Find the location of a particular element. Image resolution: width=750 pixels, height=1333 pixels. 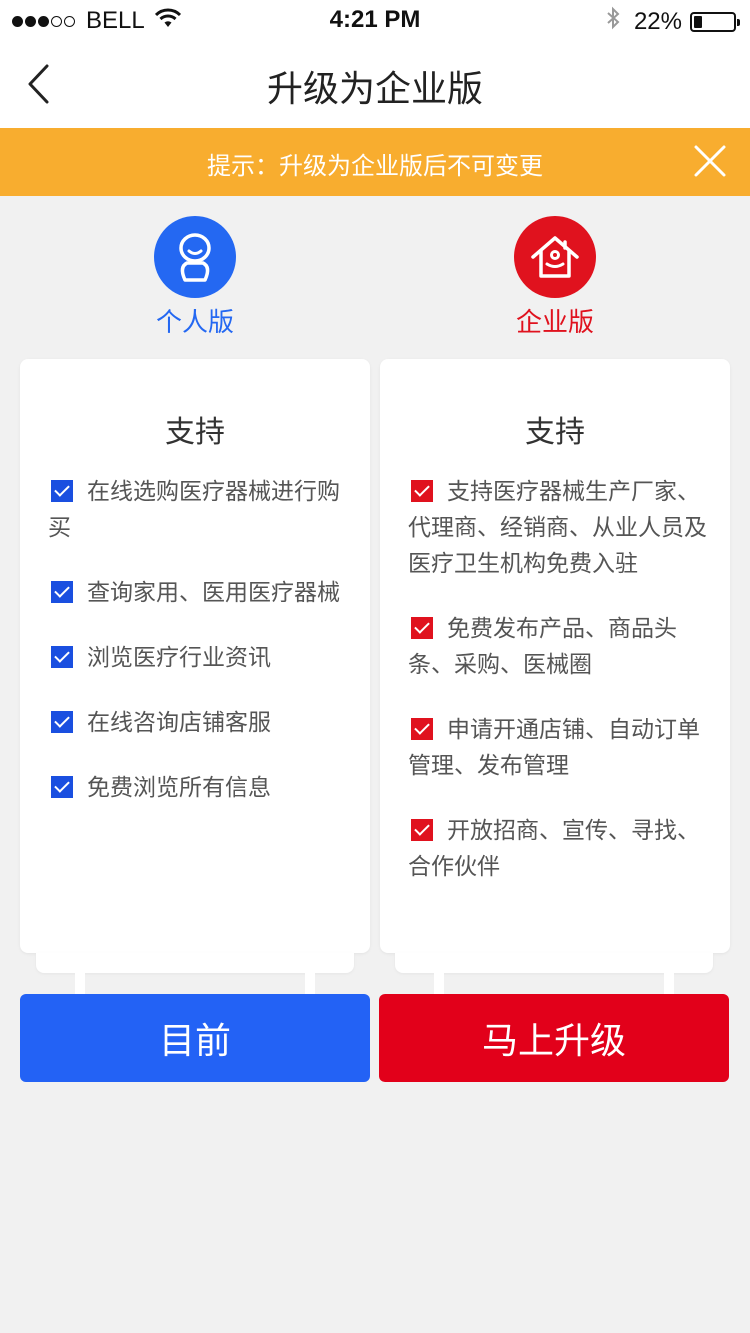

feature-item: 开放招商、宣传、寻找、合作伙伴 is located at coordinates (554, 849).